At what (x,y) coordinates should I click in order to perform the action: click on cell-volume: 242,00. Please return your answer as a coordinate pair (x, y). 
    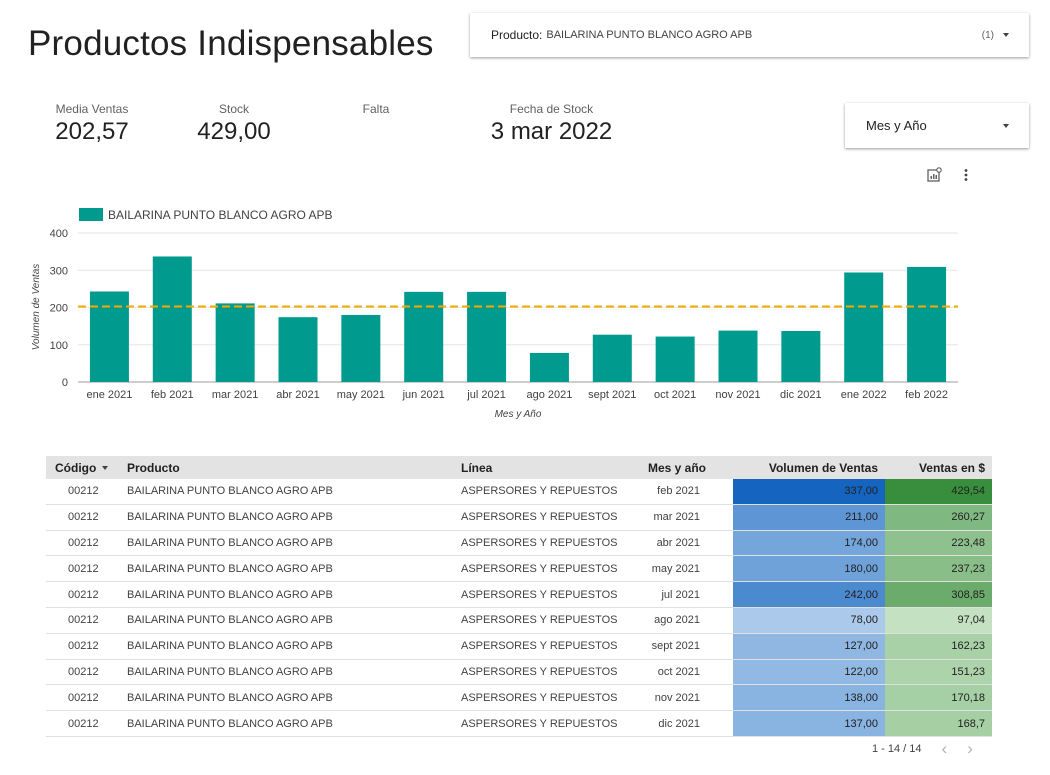
    Looking at the image, I should click on (809, 594).